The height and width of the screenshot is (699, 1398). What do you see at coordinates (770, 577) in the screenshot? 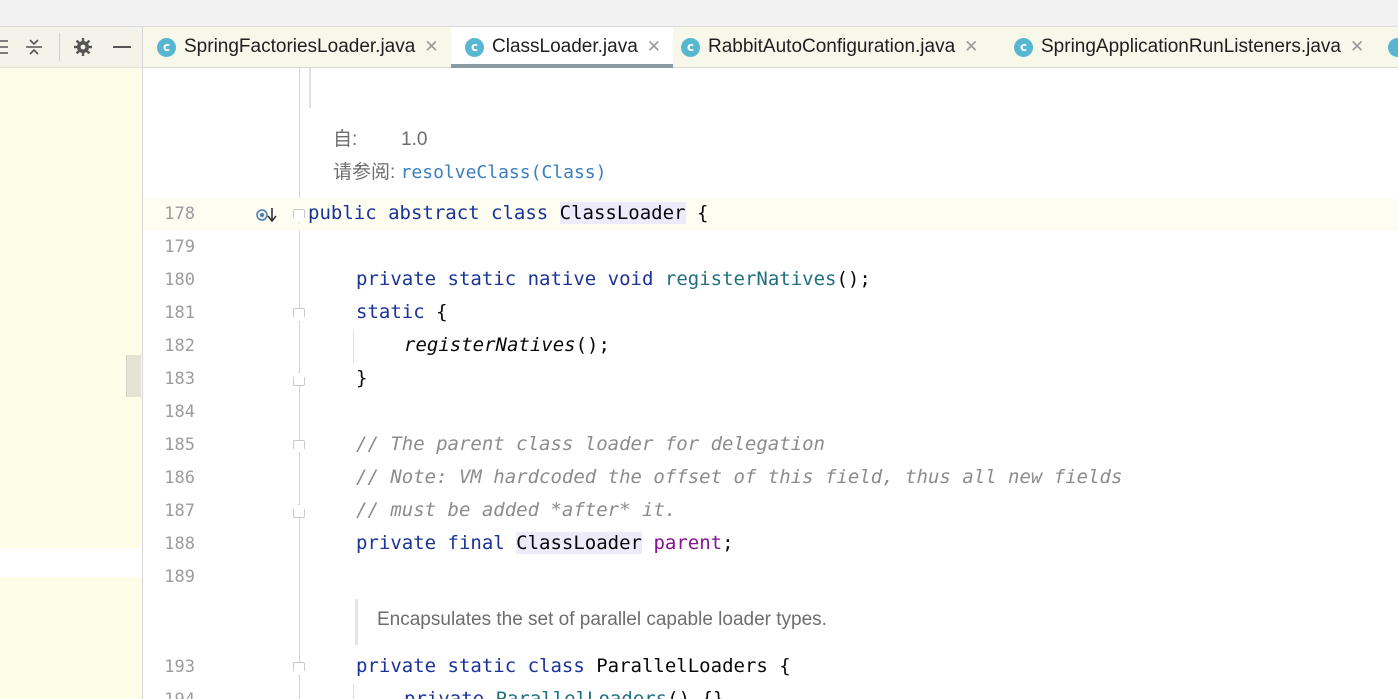
I see `code-line-189: 189` at bounding box center [770, 577].